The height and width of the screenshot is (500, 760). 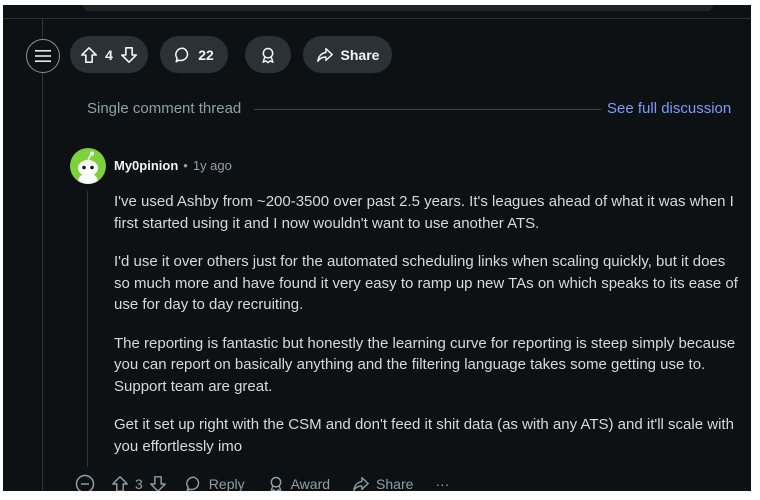 I want to click on upvote-button, so click(x=89, y=55).